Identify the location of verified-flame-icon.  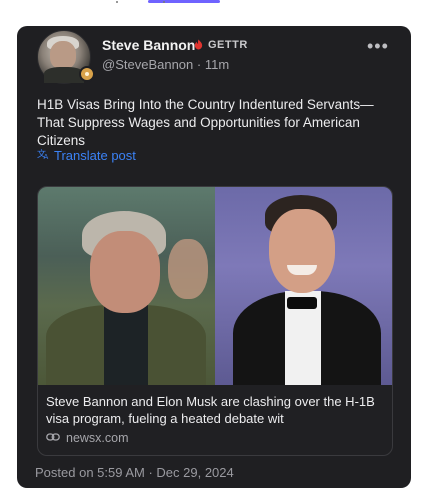
(198, 44).